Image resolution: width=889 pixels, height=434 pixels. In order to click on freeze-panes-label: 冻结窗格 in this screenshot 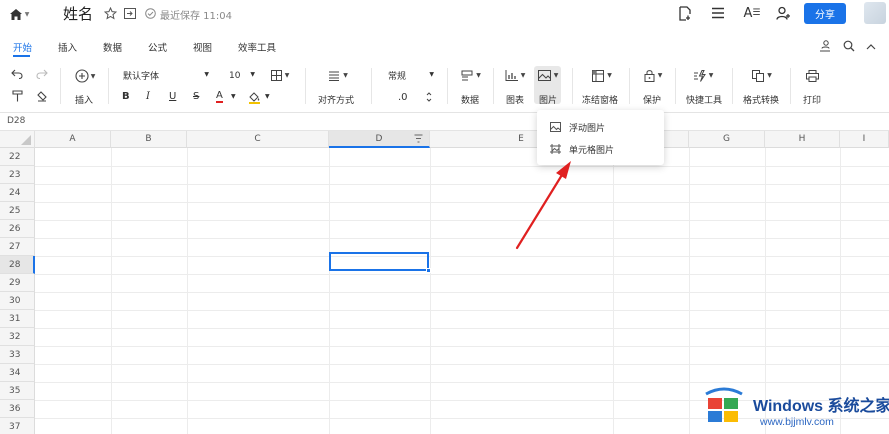, I will do `click(600, 99)`.